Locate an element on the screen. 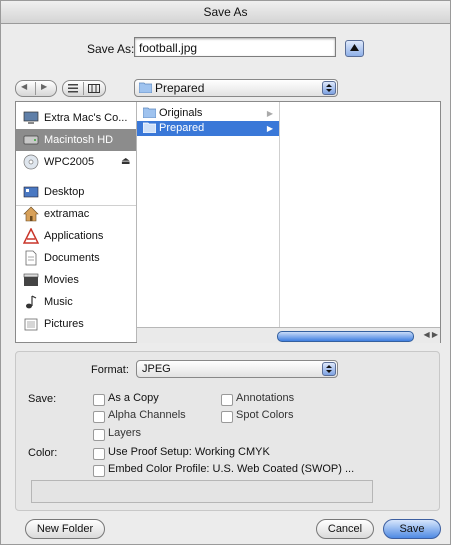  sidebar-item-macintosh-hd: Macintosh HD is located at coordinates (76, 140).